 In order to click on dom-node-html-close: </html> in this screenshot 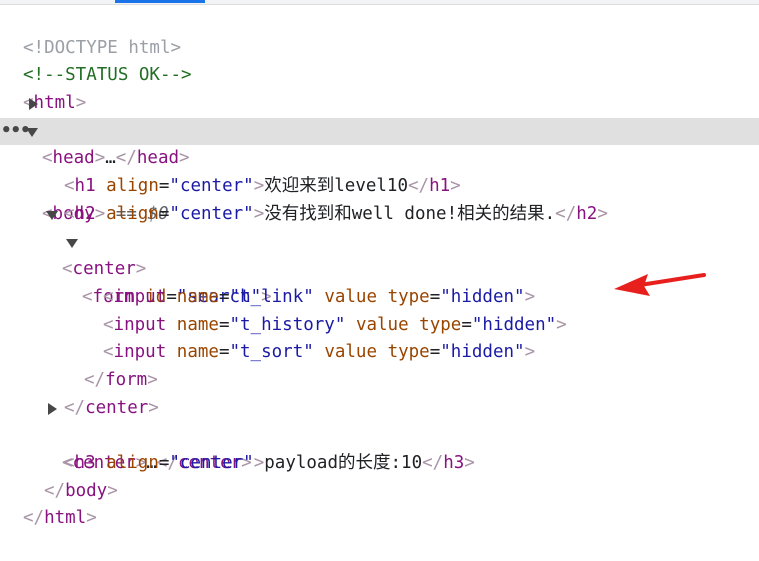, I will do `click(379, 503)`.